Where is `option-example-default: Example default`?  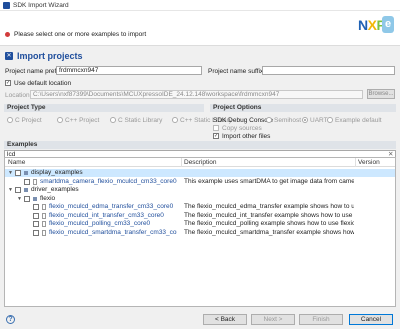 option-example-default: Example default is located at coordinates (358, 120).